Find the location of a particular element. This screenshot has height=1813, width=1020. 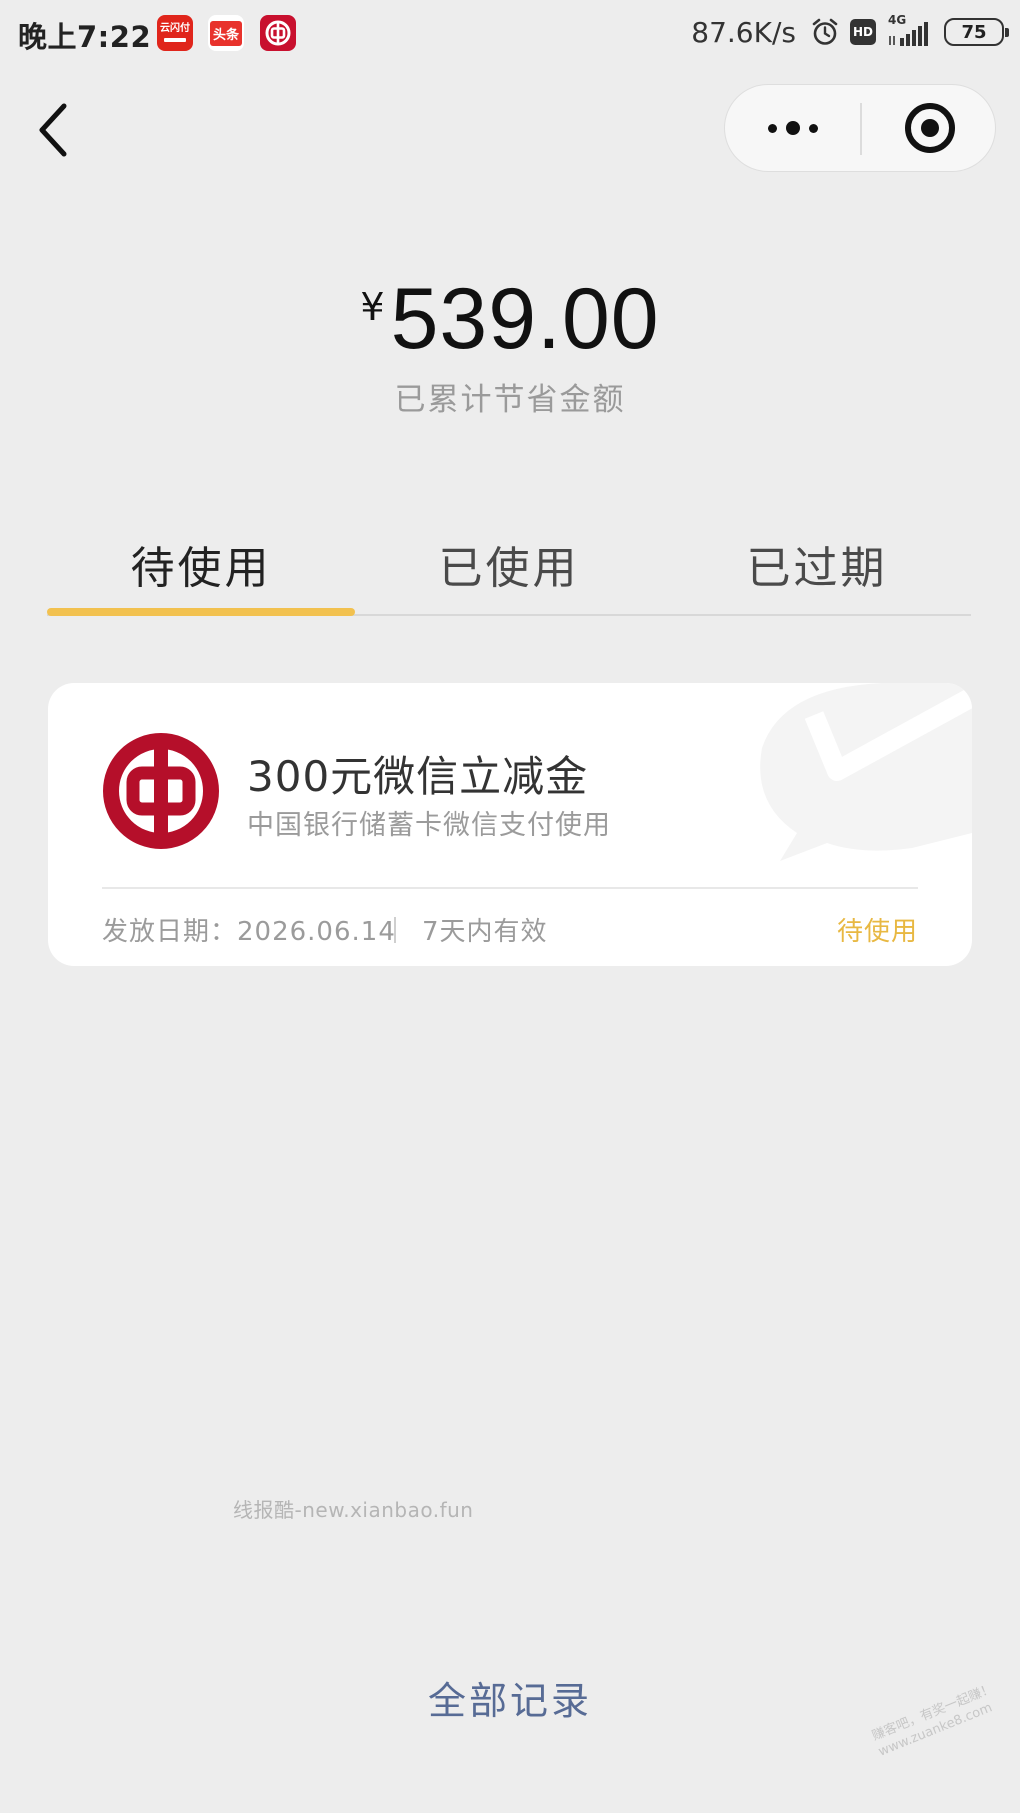

tab-label: 待使用 is located at coordinates (201, 568).